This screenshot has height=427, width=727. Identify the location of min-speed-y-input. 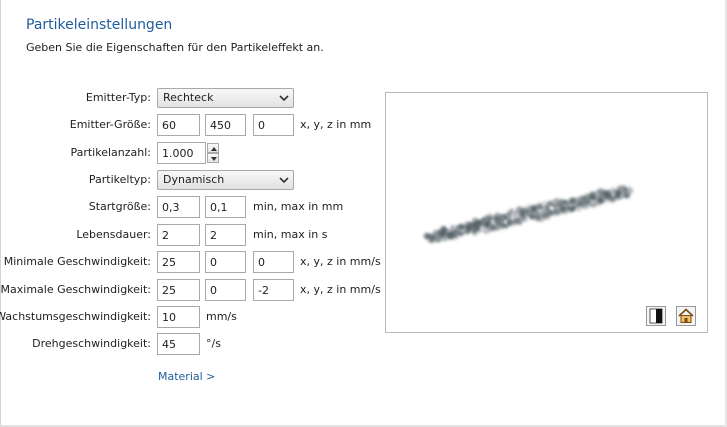
(225, 262).